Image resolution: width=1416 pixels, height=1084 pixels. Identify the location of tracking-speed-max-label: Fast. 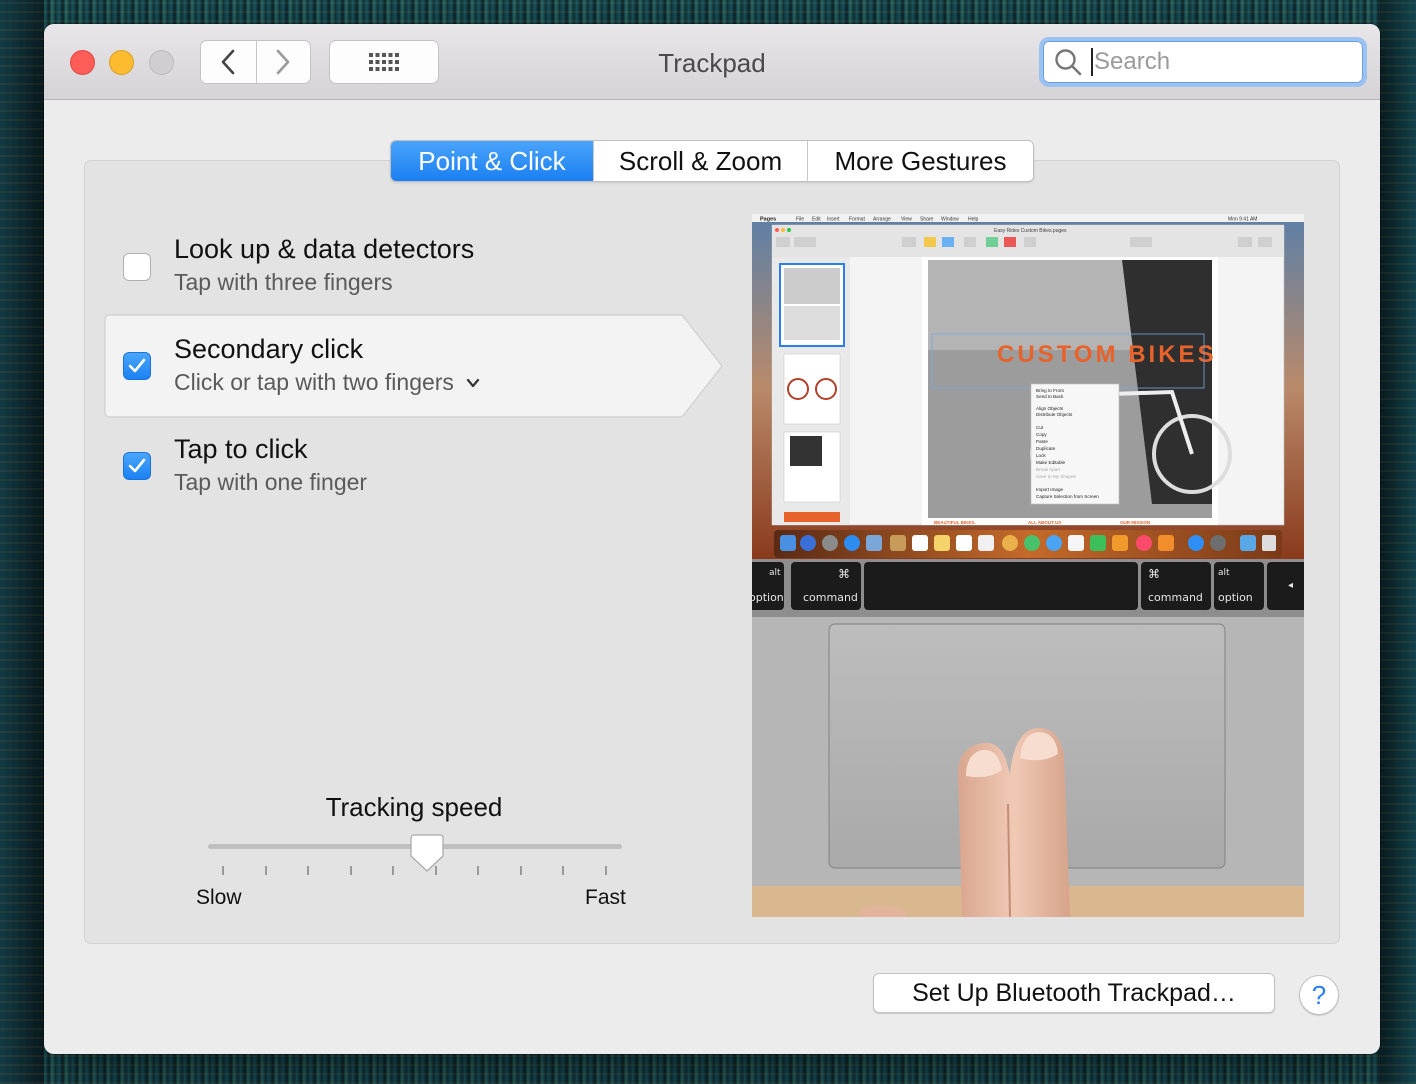
(605, 897).